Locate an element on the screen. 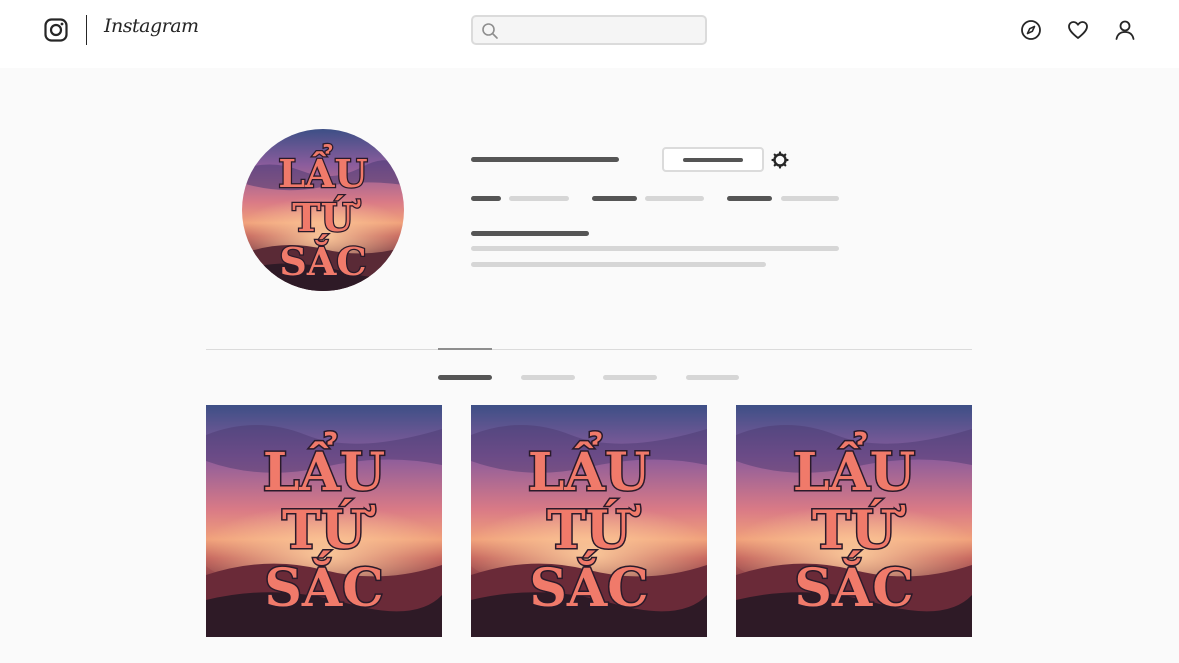  tab-reels is located at coordinates (548, 377).